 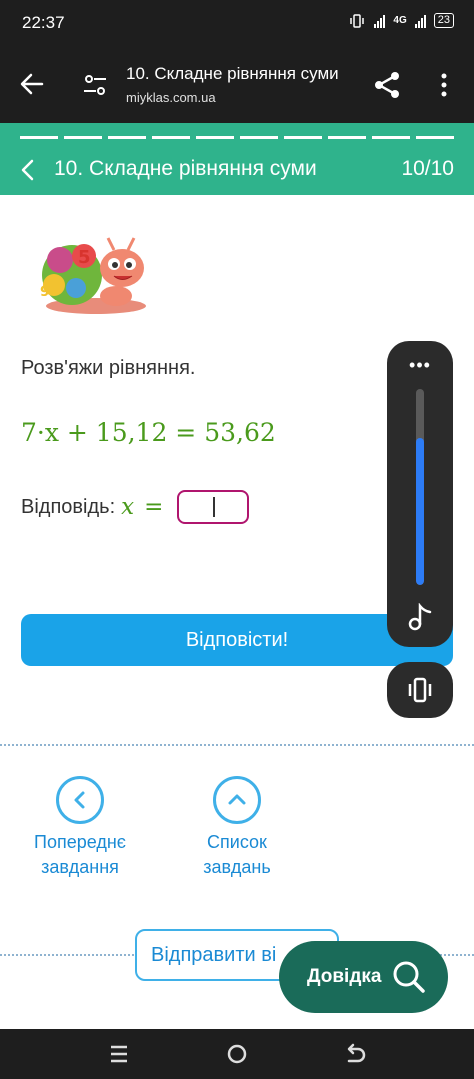 I want to click on answer-input, so click(x=213, y=507).